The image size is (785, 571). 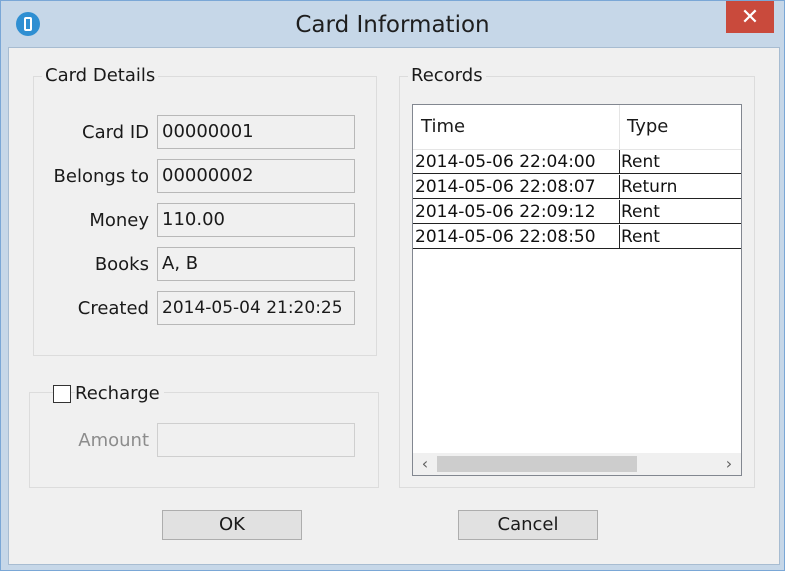 What do you see at coordinates (256, 440) in the screenshot?
I see `amount-input` at bounding box center [256, 440].